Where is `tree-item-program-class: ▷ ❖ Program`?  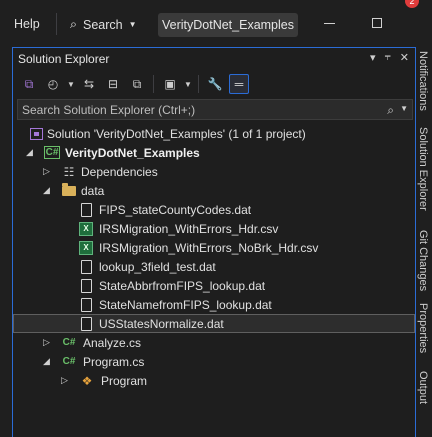 tree-item-program-class: ▷ ❖ Program is located at coordinates (214, 380).